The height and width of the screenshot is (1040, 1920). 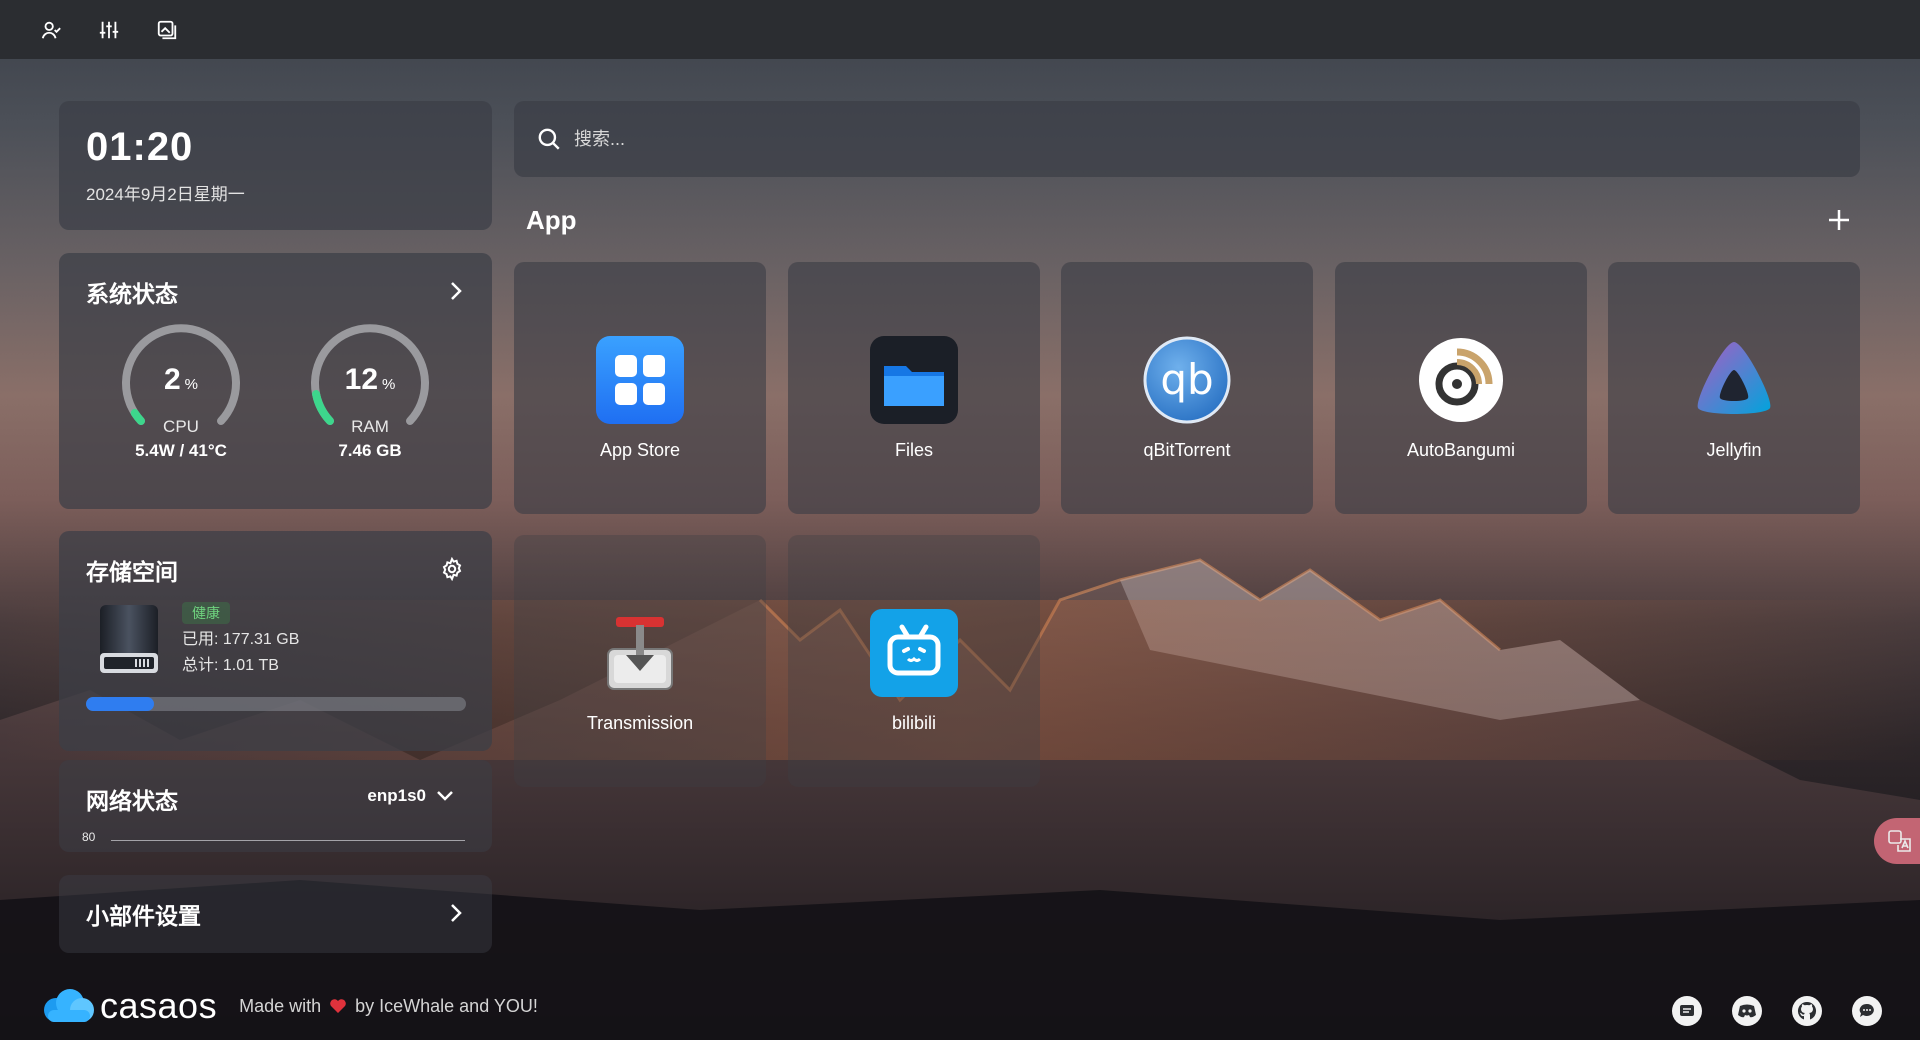 I want to click on app-tile-bilibili: bilibili, so click(x=914, y=661).